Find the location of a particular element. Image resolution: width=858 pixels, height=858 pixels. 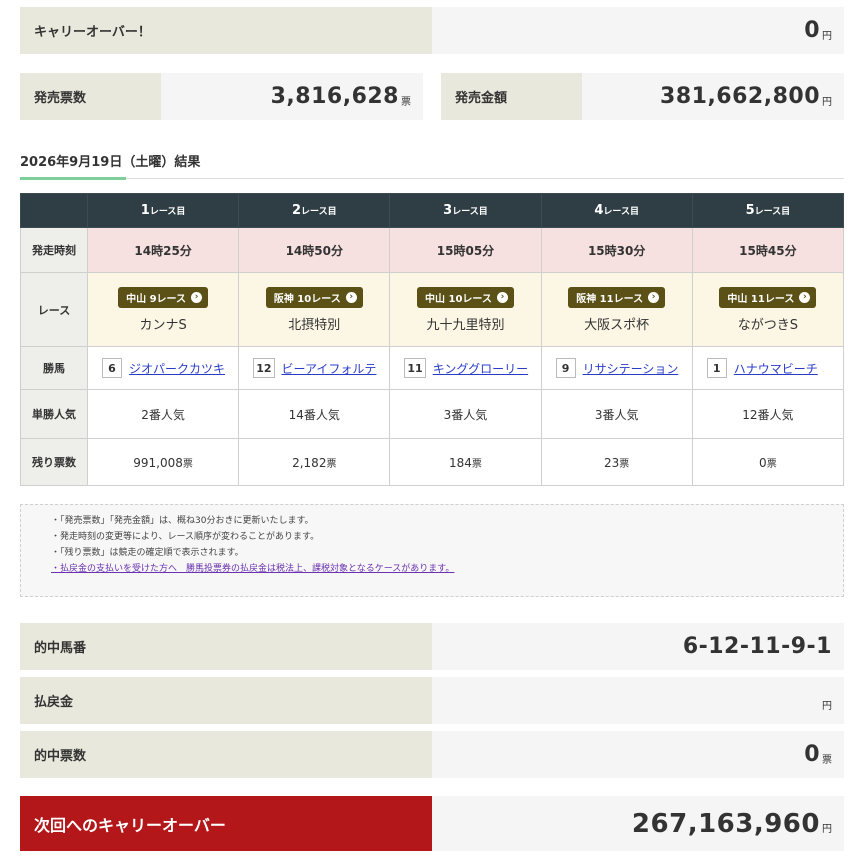

header-race-1: 1レース目 is located at coordinates (163, 210).